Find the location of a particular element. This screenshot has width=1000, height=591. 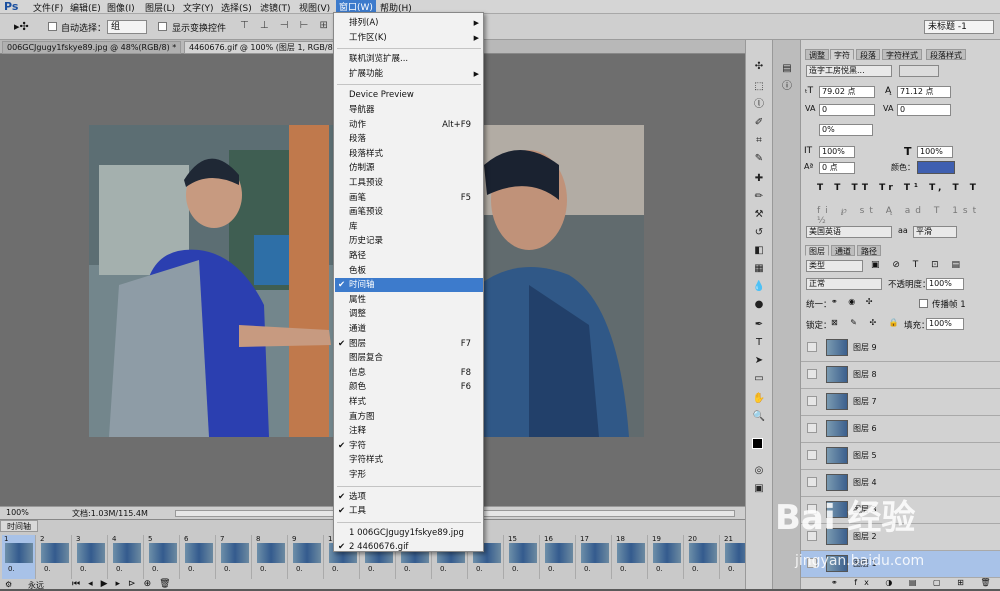

timeline-frame: 1 0. is located at coordinates (19, 557).